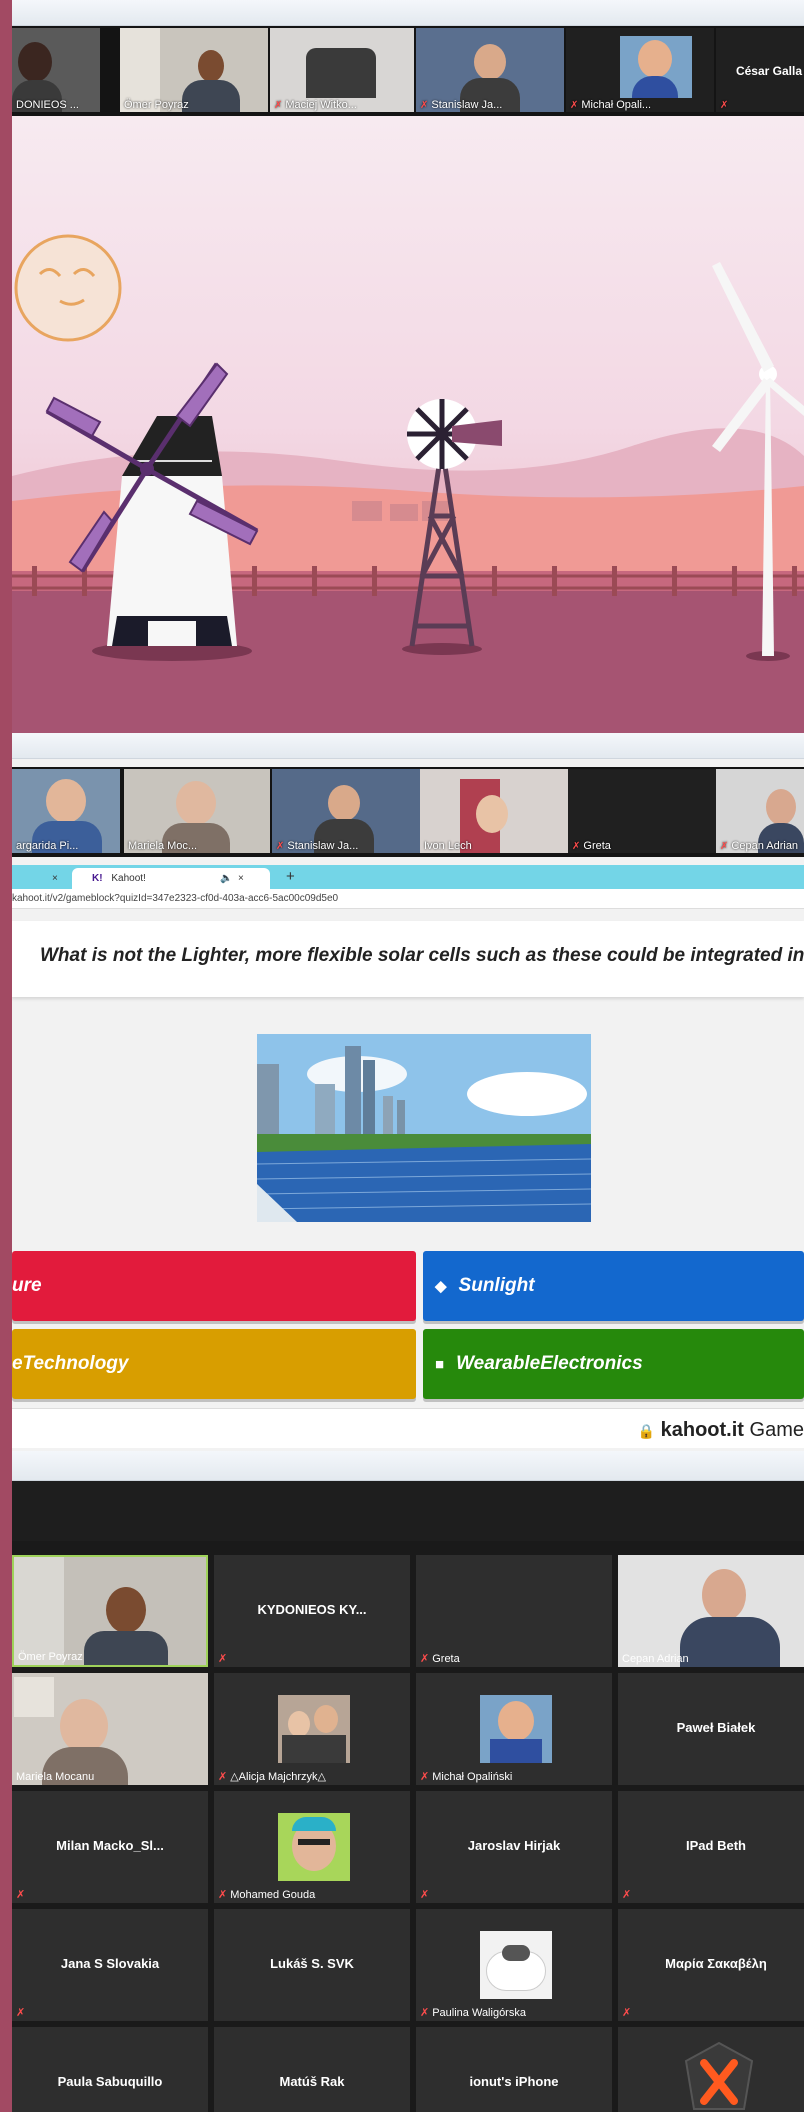 The image size is (804, 2112). What do you see at coordinates (549, 1363) in the screenshot?
I see `answer-text: WearableElectronics` at bounding box center [549, 1363].